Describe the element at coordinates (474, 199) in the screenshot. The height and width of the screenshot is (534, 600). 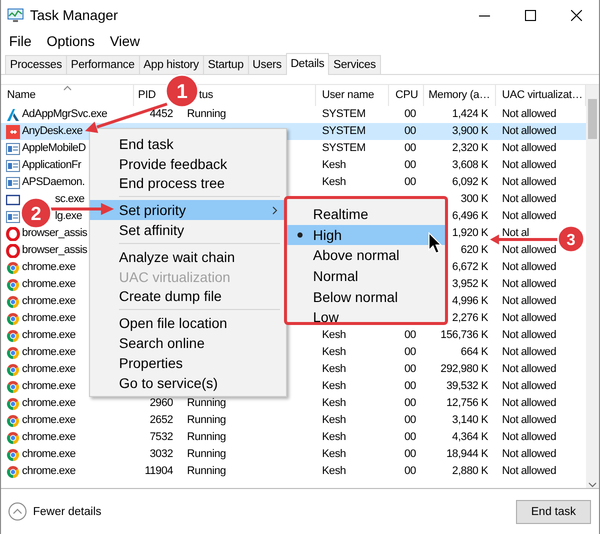
I see `table-cell: 300 K` at that location.